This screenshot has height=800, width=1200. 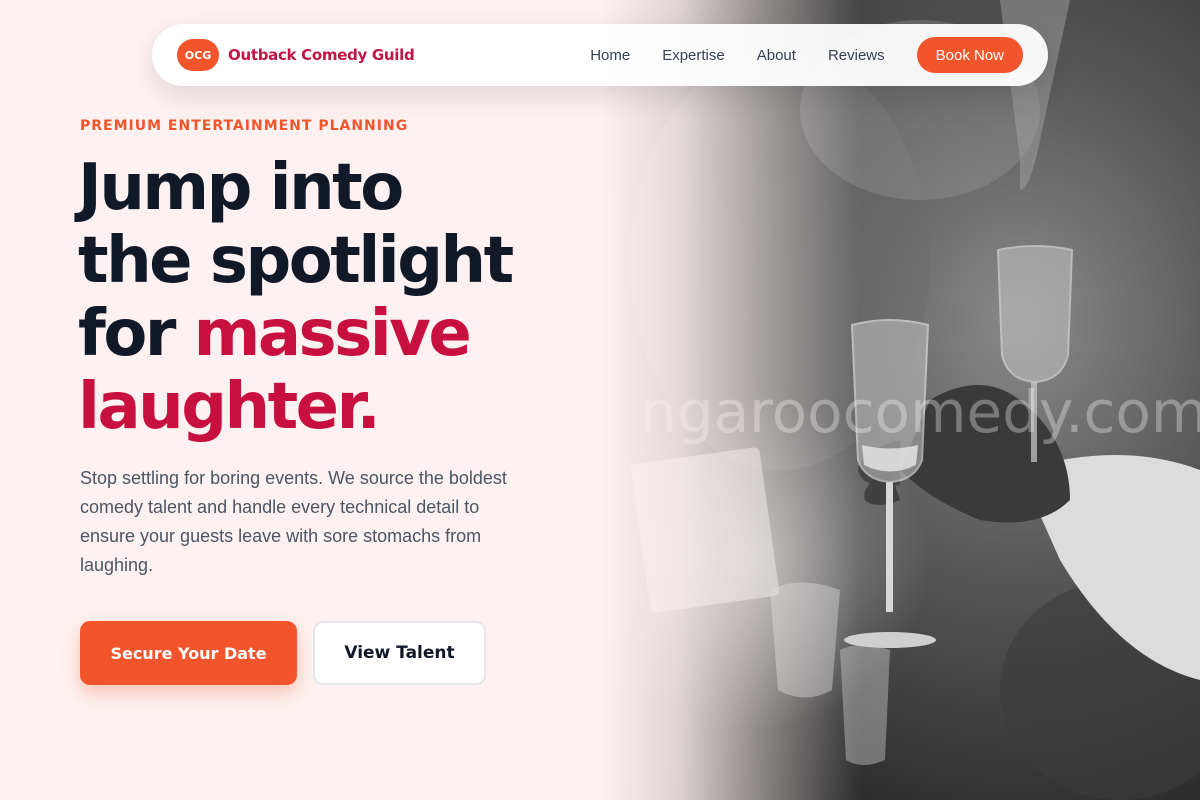 What do you see at coordinates (399, 653) in the screenshot?
I see `view-talent-button: View Talent` at bounding box center [399, 653].